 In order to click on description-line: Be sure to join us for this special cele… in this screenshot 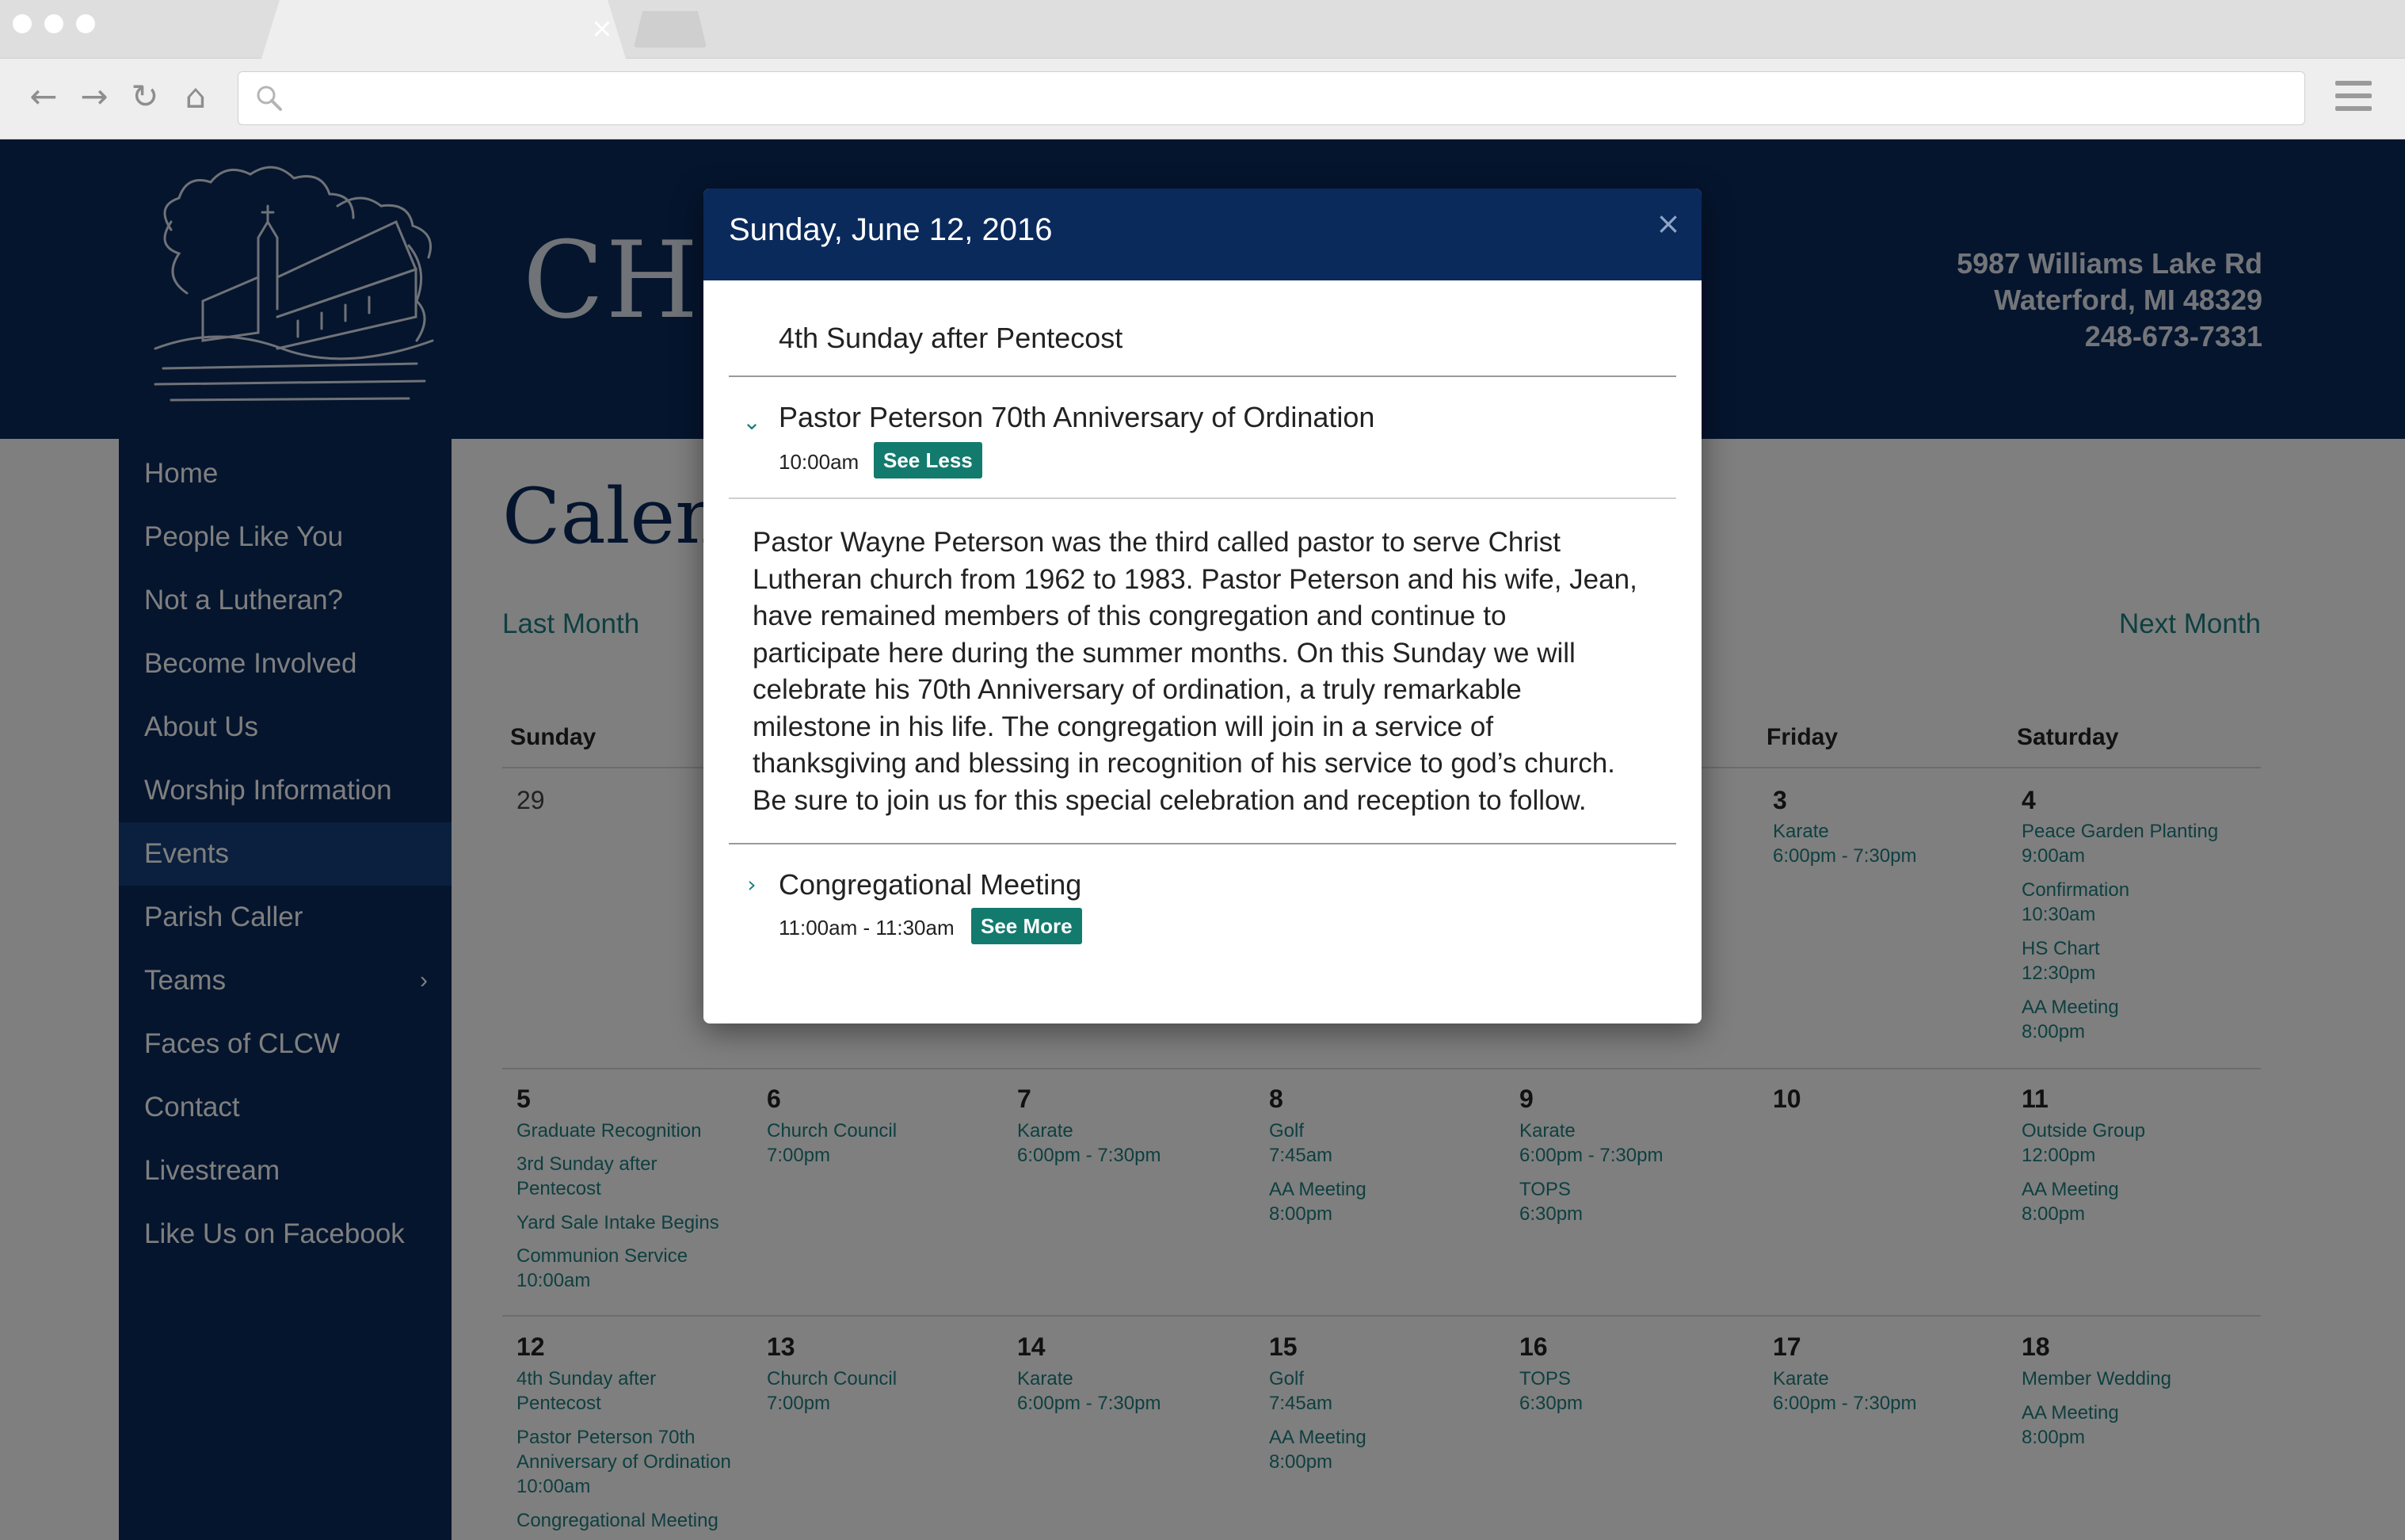, I will do `click(1170, 800)`.